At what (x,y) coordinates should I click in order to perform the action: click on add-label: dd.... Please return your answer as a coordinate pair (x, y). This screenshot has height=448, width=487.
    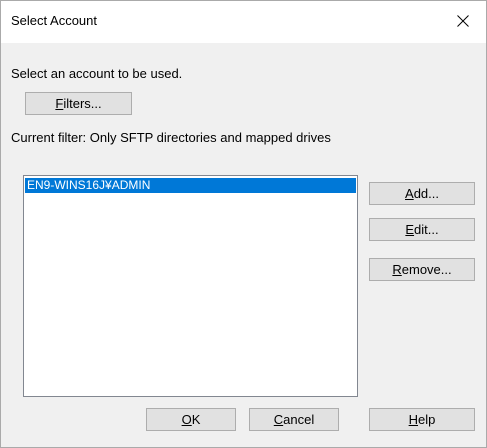
    Looking at the image, I should click on (426, 193).